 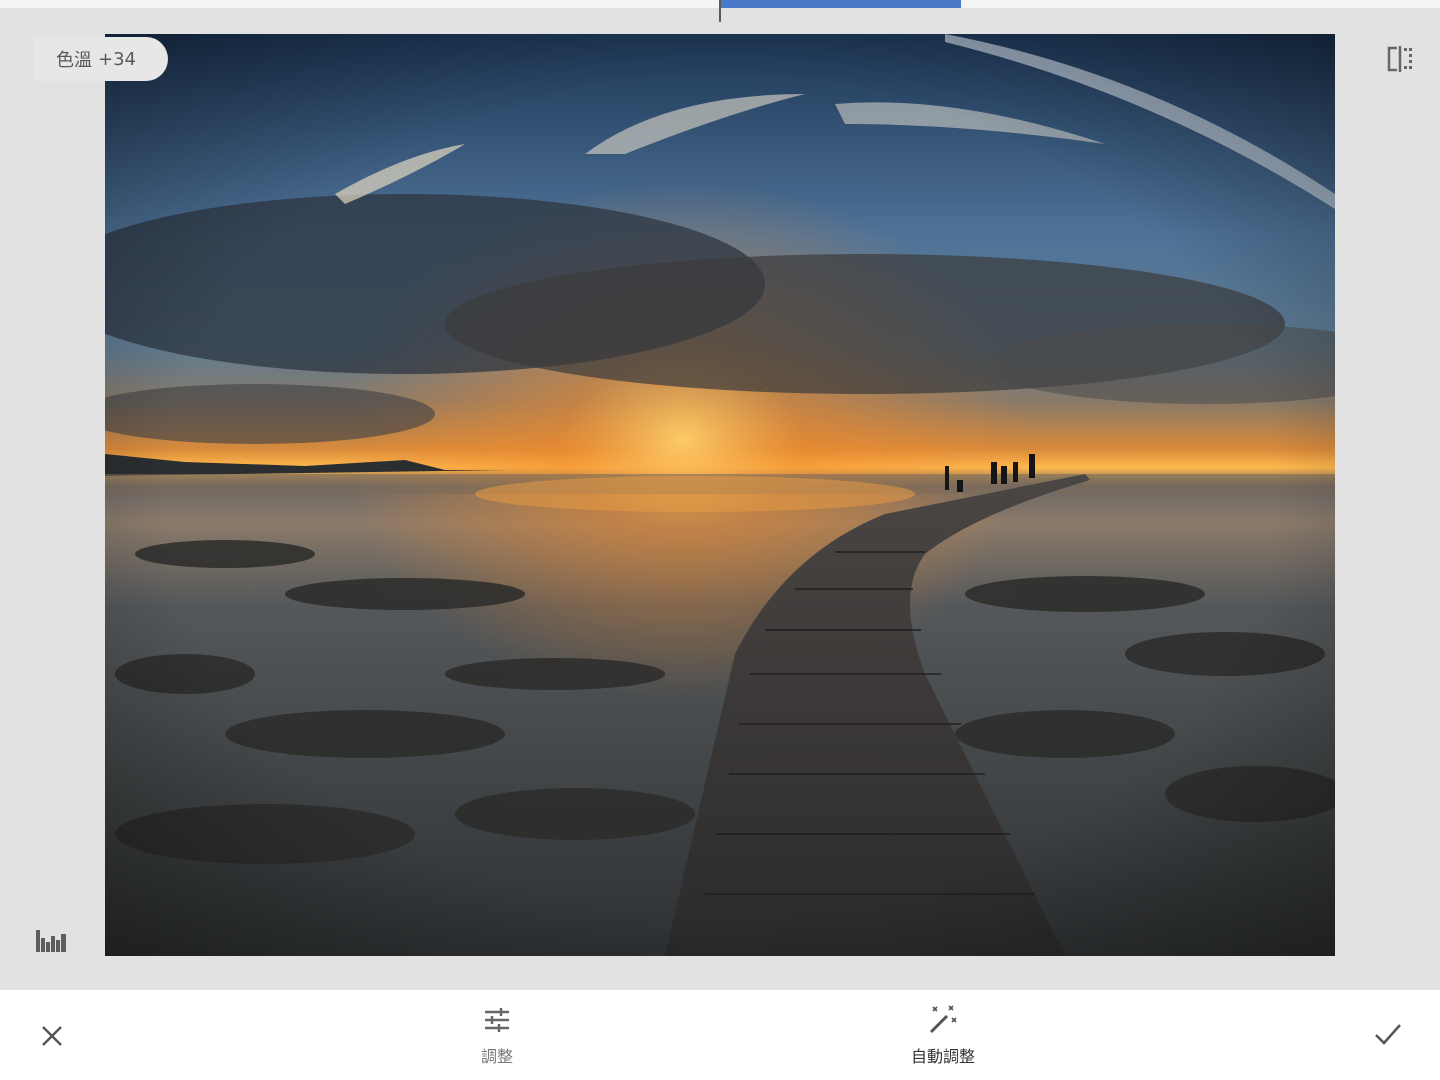 What do you see at coordinates (51, 940) in the screenshot?
I see `histogram-icon` at bounding box center [51, 940].